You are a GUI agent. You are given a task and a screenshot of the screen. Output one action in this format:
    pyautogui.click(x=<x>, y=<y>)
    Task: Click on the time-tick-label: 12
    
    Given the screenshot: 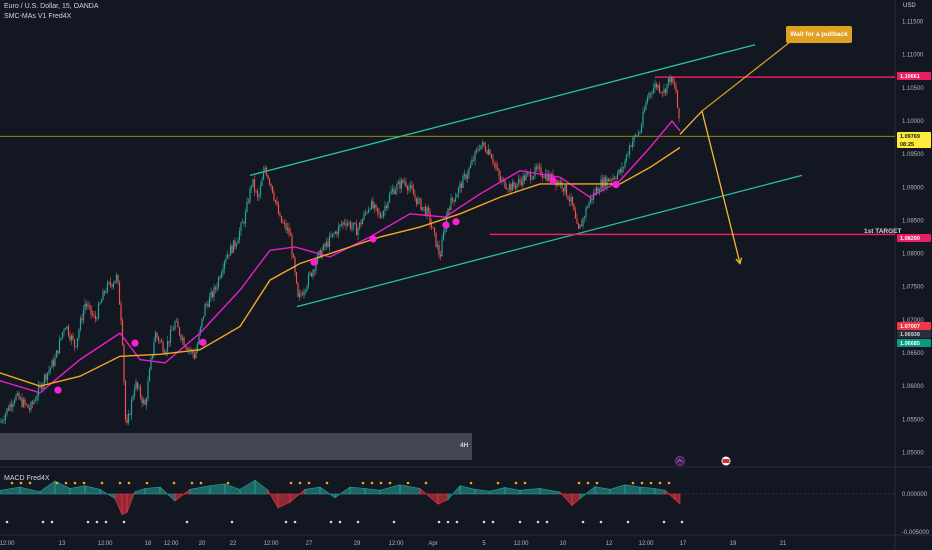 What is the action you would take?
    pyautogui.click(x=609, y=544)
    